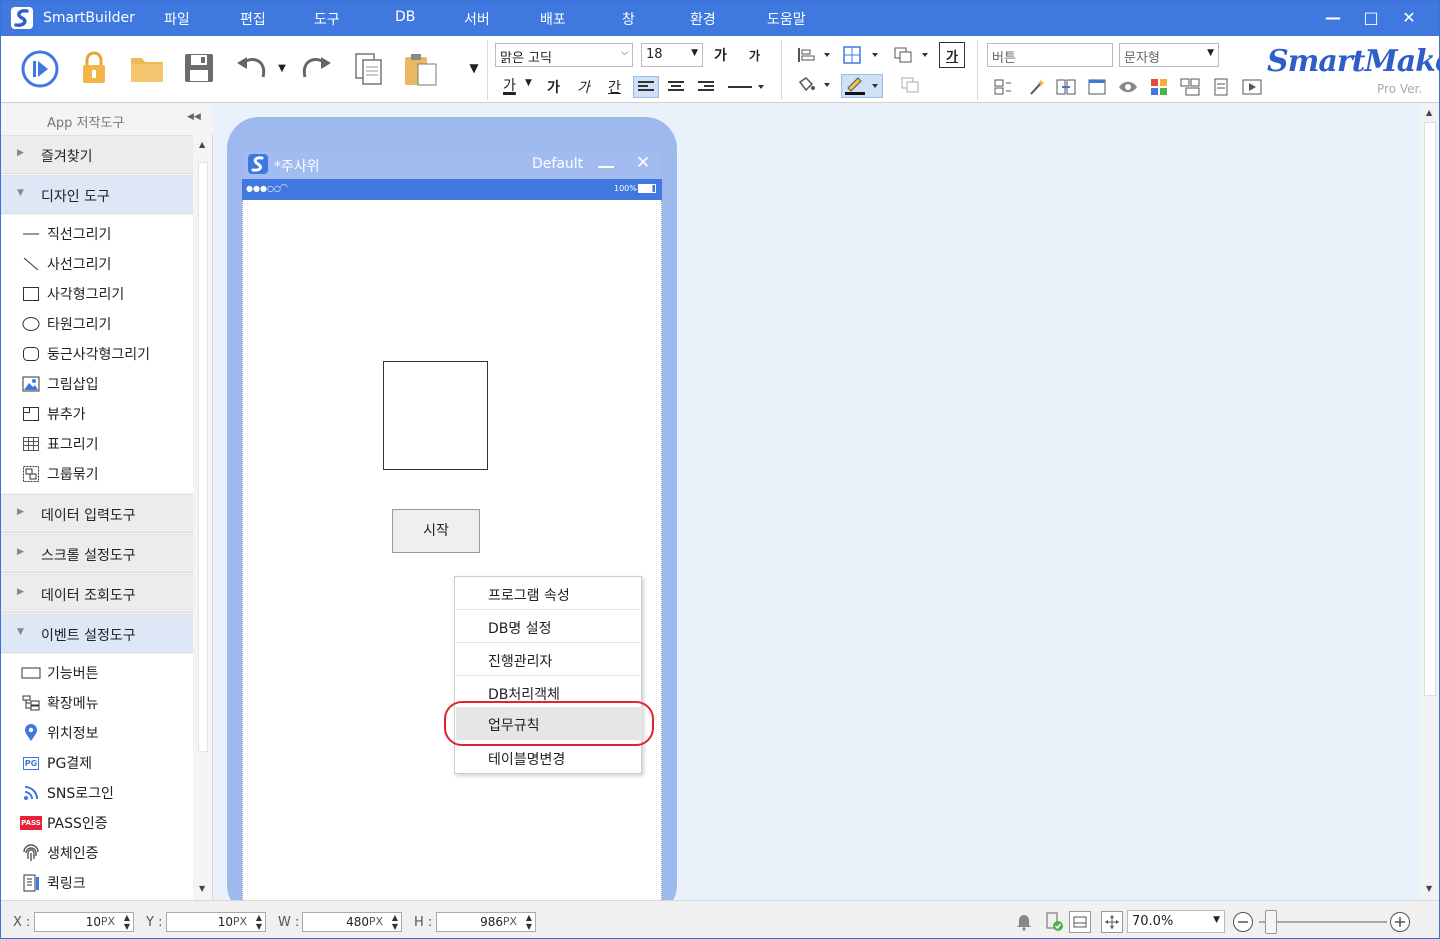 The width and height of the screenshot is (1440, 939). I want to click on align-center-icon, so click(676, 87).